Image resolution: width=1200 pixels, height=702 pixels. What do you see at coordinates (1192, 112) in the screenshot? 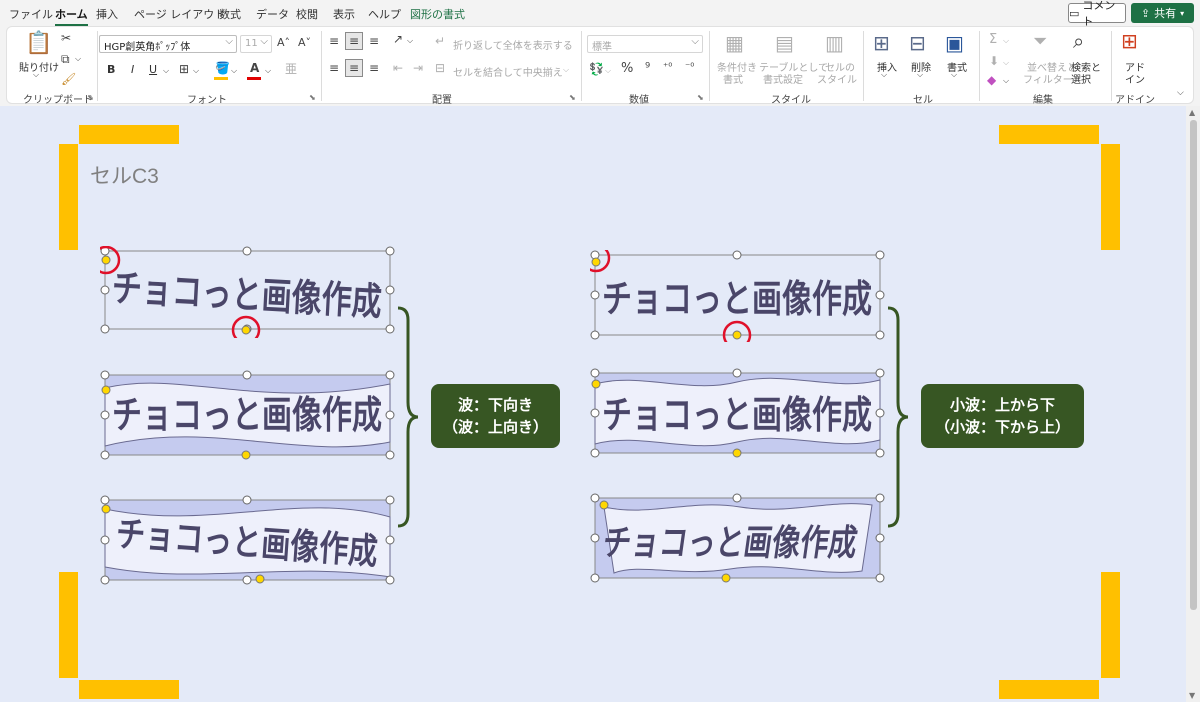
I see `scroll-up-icon: ▲` at bounding box center [1192, 112].